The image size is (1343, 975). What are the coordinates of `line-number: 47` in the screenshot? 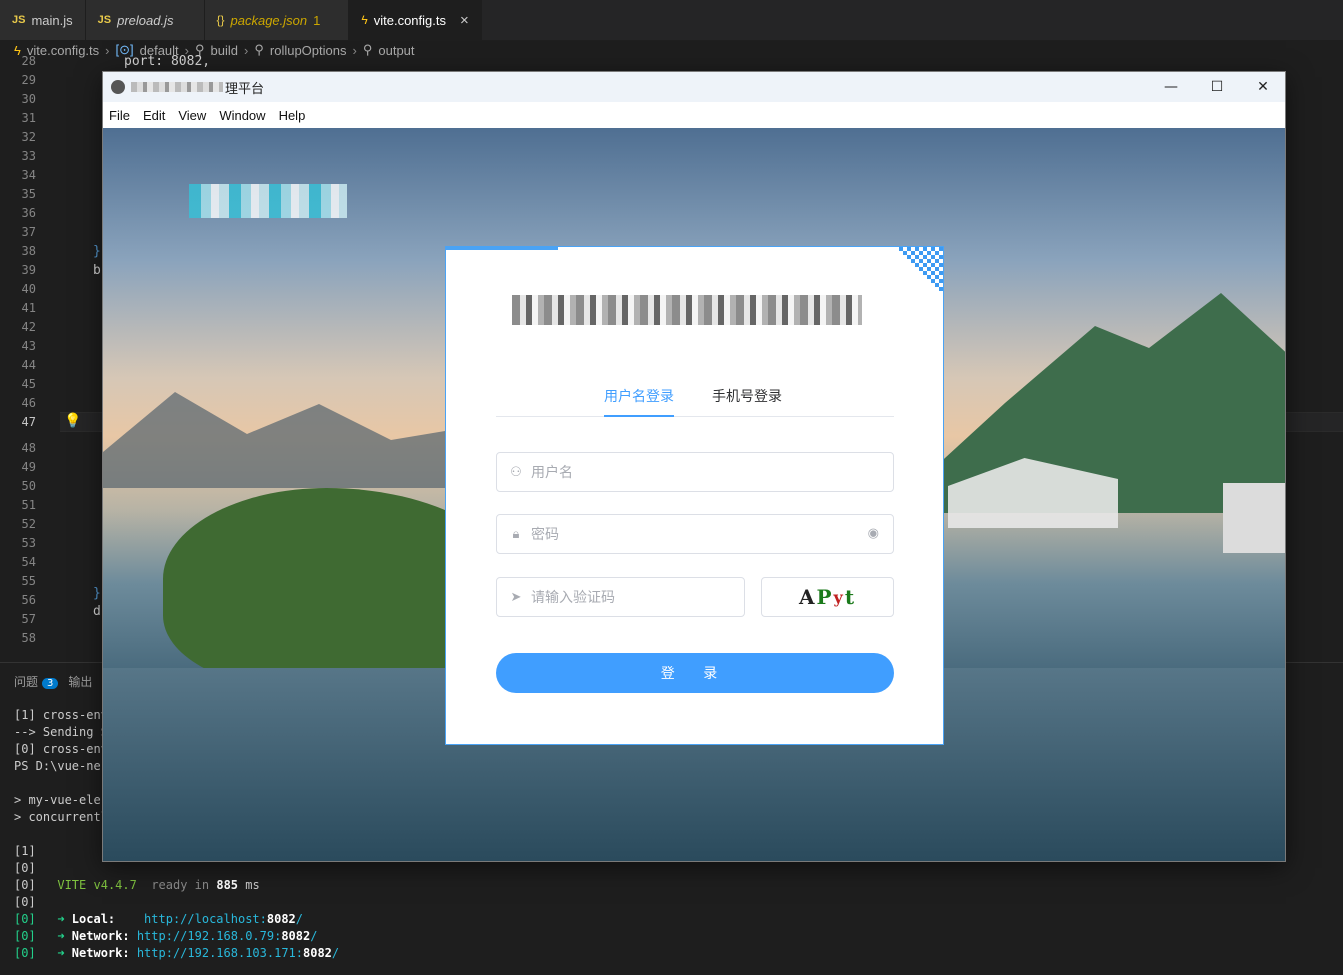 It's located at (28, 422).